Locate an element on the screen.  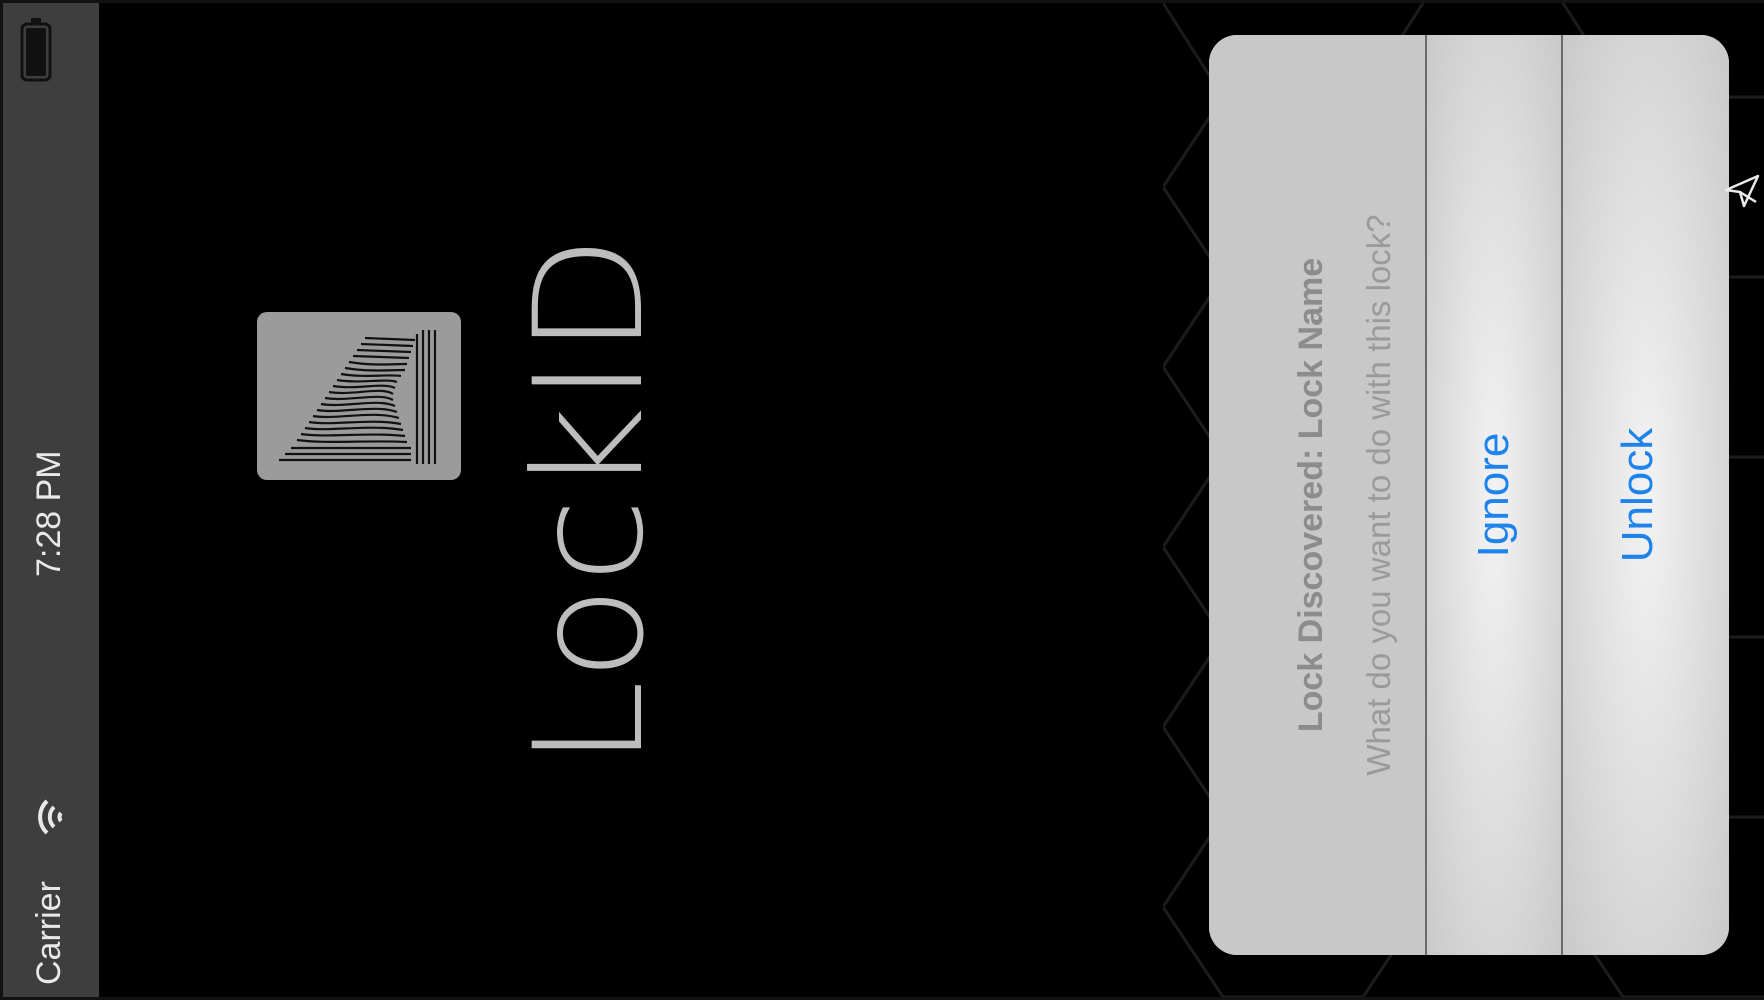
unlock-button: Unlock is located at coordinates (1646, 495).